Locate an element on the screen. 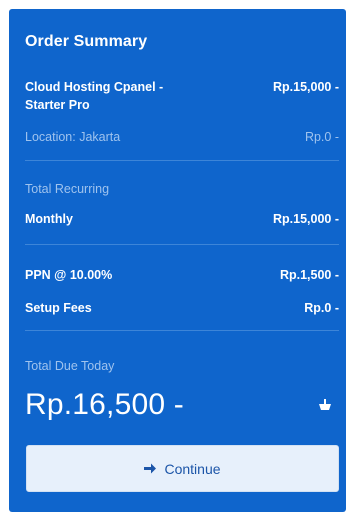  tax-price: Rp.1,500 - is located at coordinates (309, 275).